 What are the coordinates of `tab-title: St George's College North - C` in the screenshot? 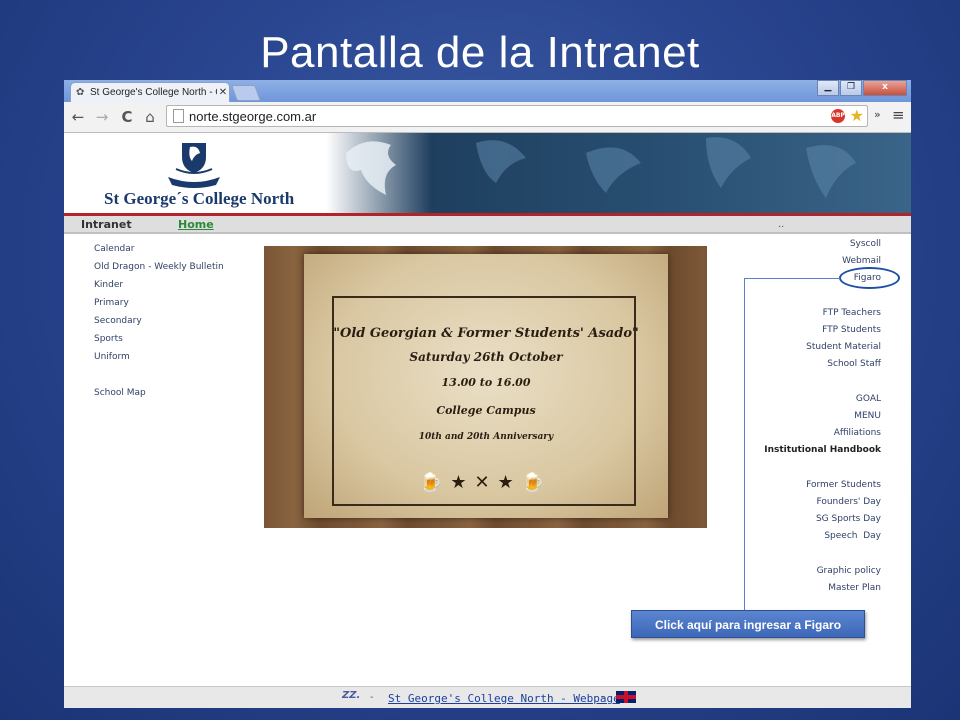 It's located at (153, 92).